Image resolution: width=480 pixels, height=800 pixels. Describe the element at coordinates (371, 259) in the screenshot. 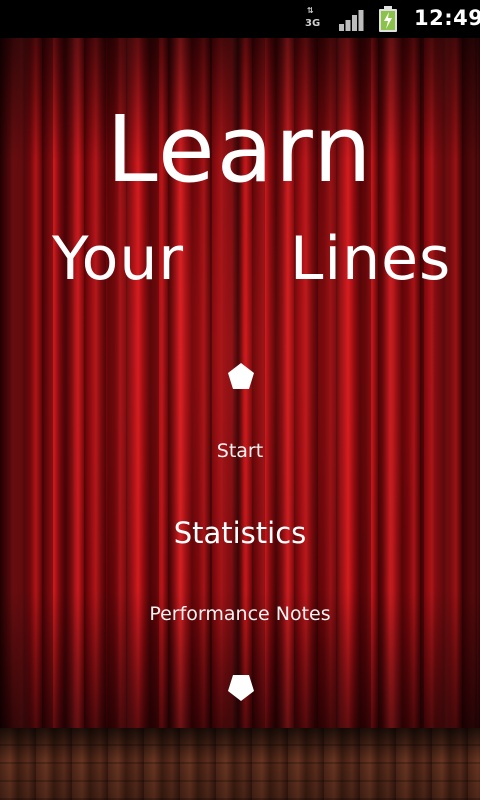

I see `title-lines: Lines` at that location.